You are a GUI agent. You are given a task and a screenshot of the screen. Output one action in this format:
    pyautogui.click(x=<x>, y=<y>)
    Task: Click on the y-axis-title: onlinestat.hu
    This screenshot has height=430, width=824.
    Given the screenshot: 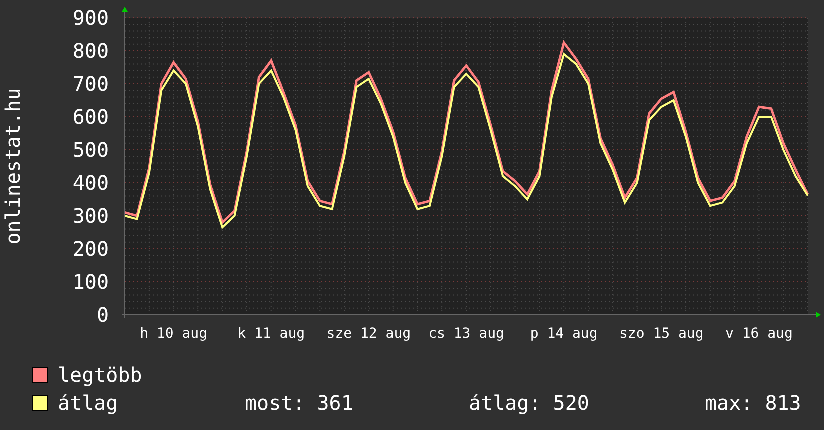 What is the action you would take?
    pyautogui.click(x=13, y=166)
    